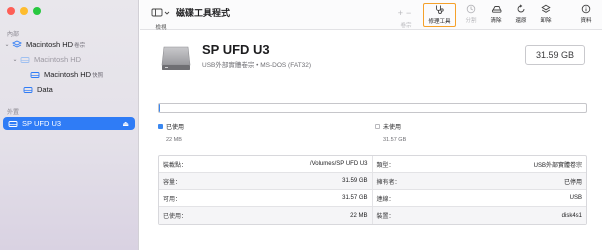  I want to click on device-key: 裝置：, so click(385, 217).